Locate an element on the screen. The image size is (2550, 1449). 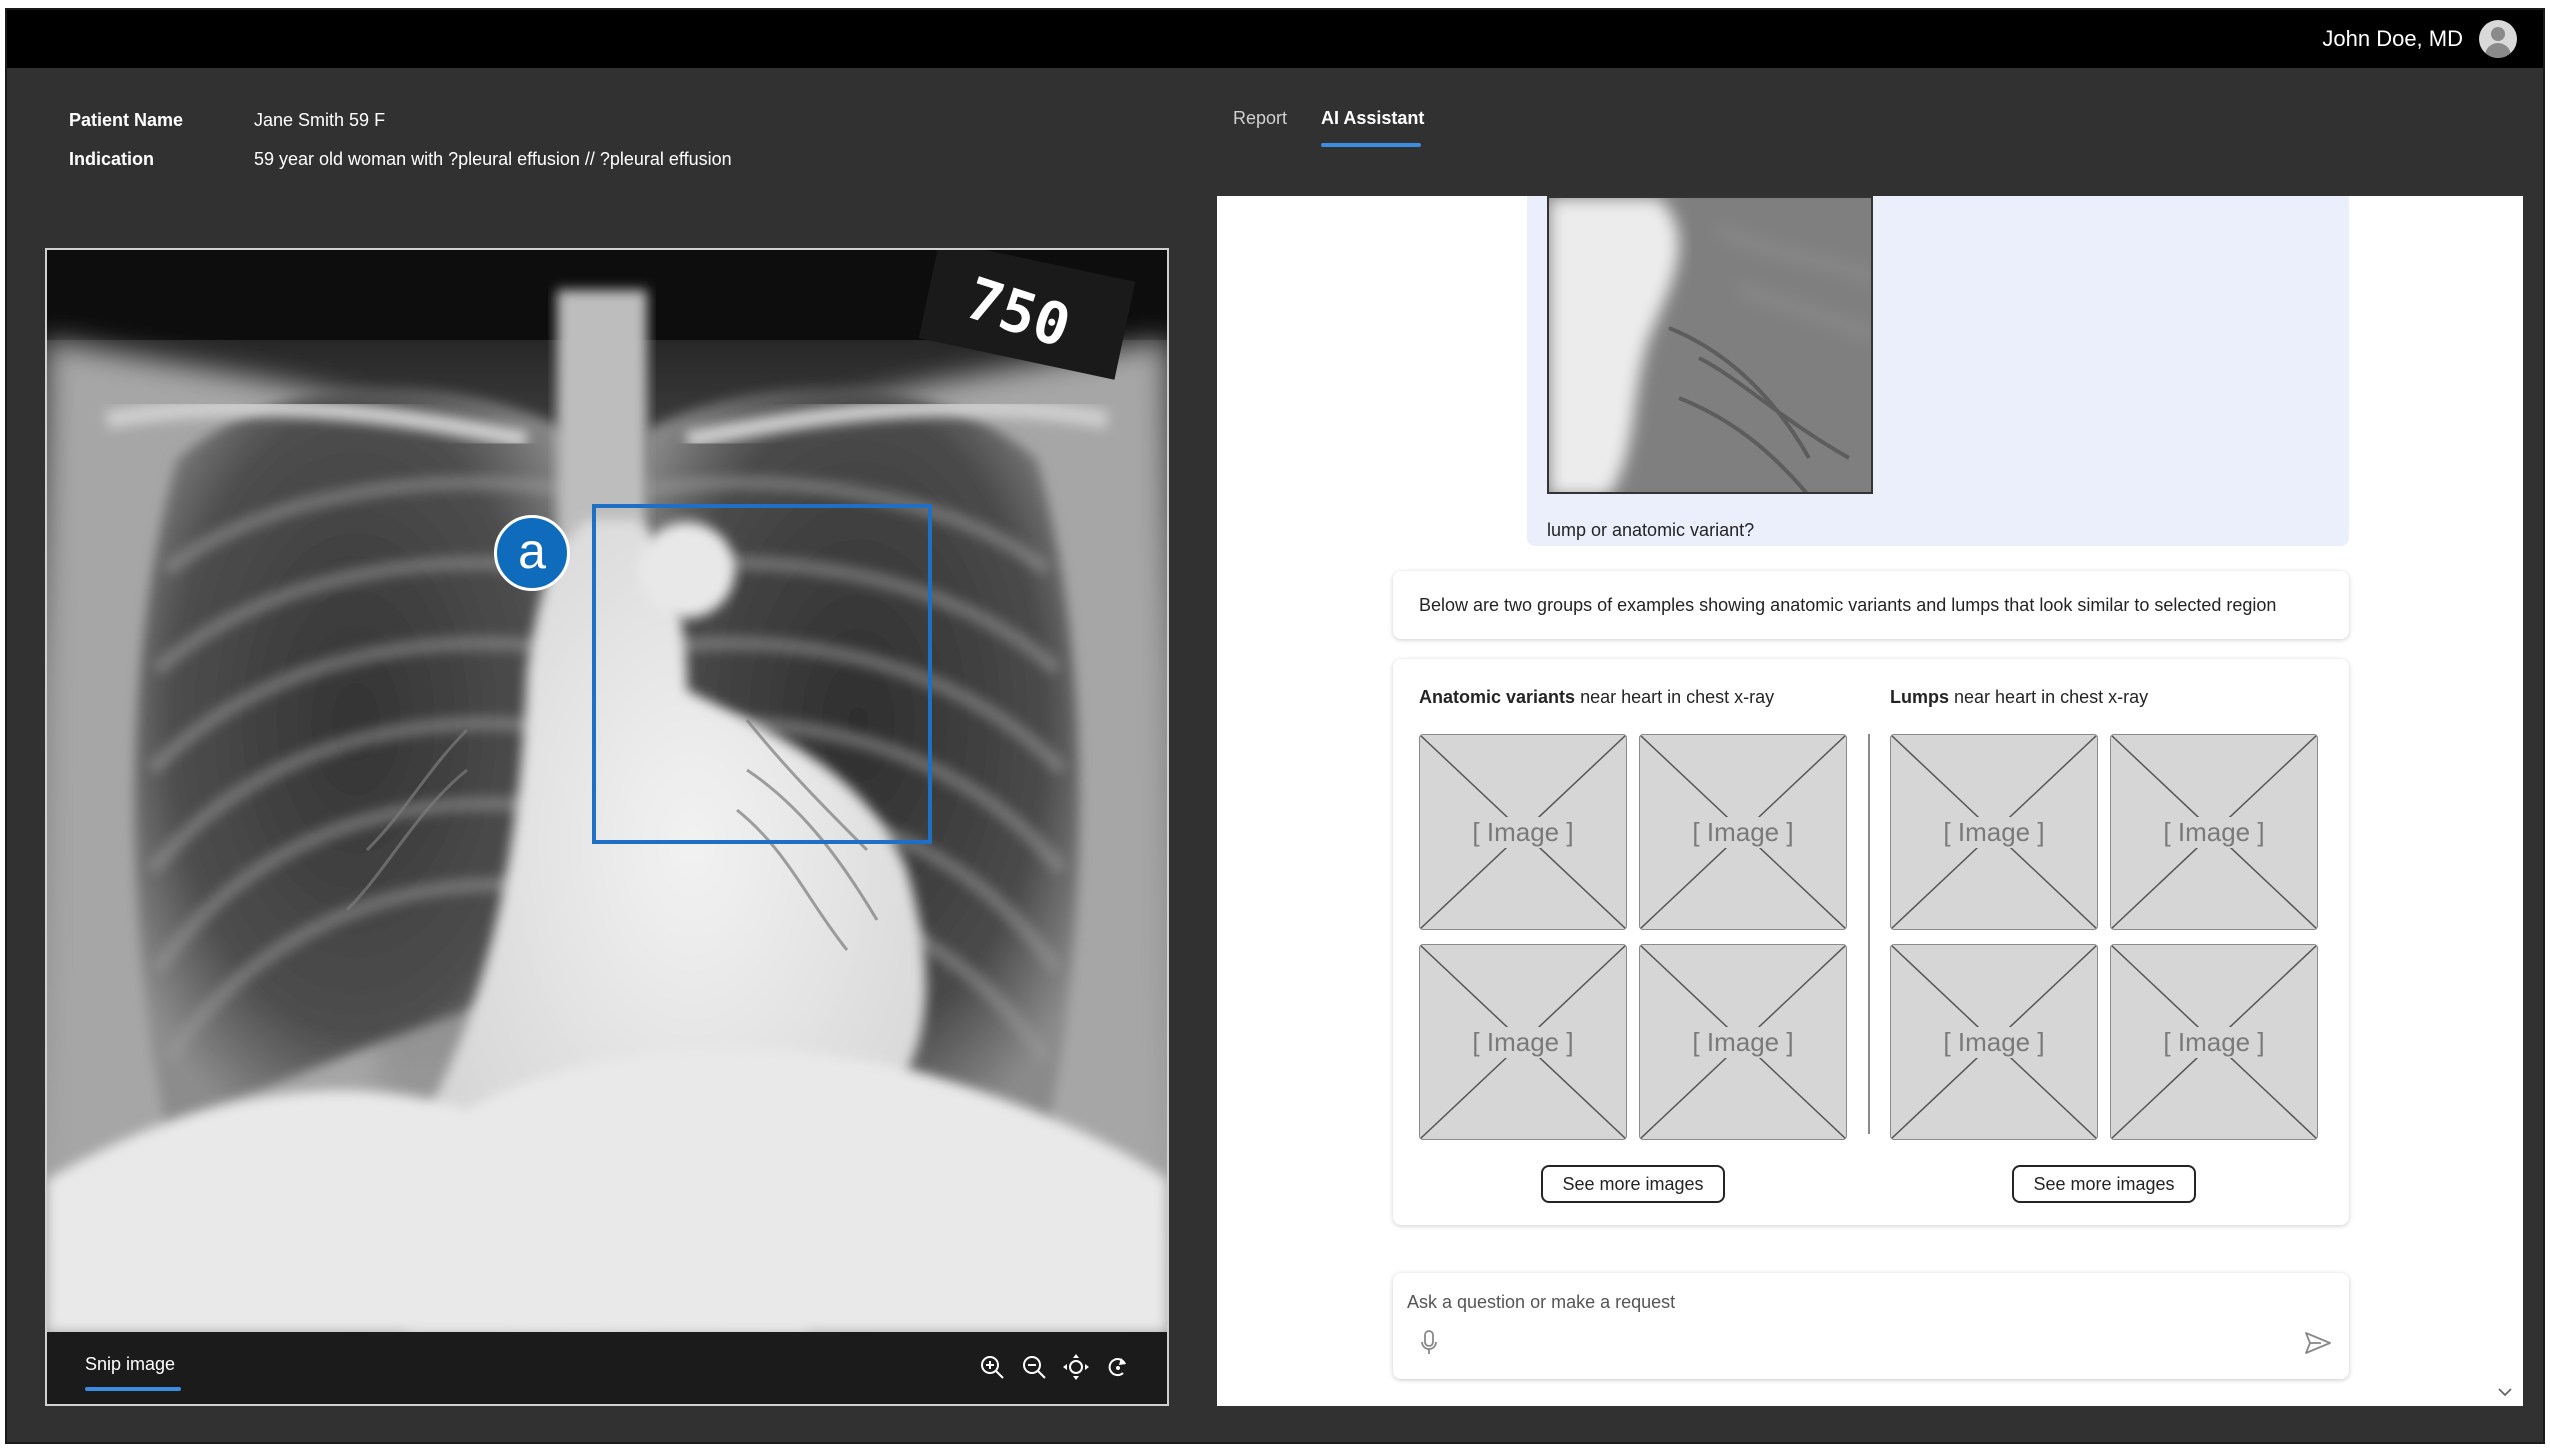
active-tab-indicator is located at coordinates (1371, 145).